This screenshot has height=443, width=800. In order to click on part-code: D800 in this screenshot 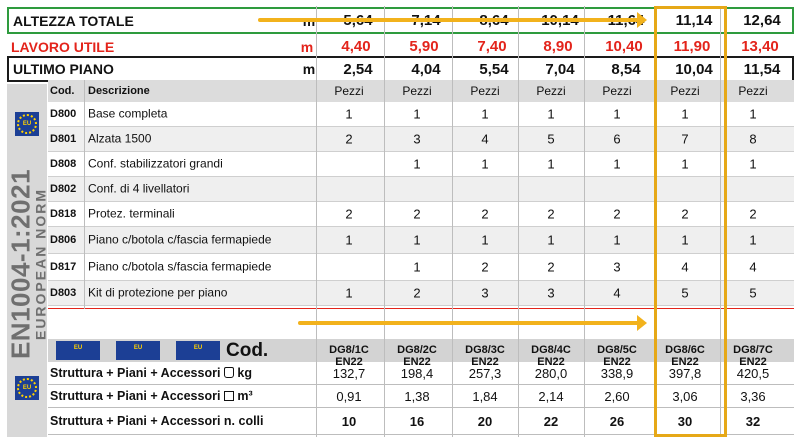, I will do `click(63, 114)`.